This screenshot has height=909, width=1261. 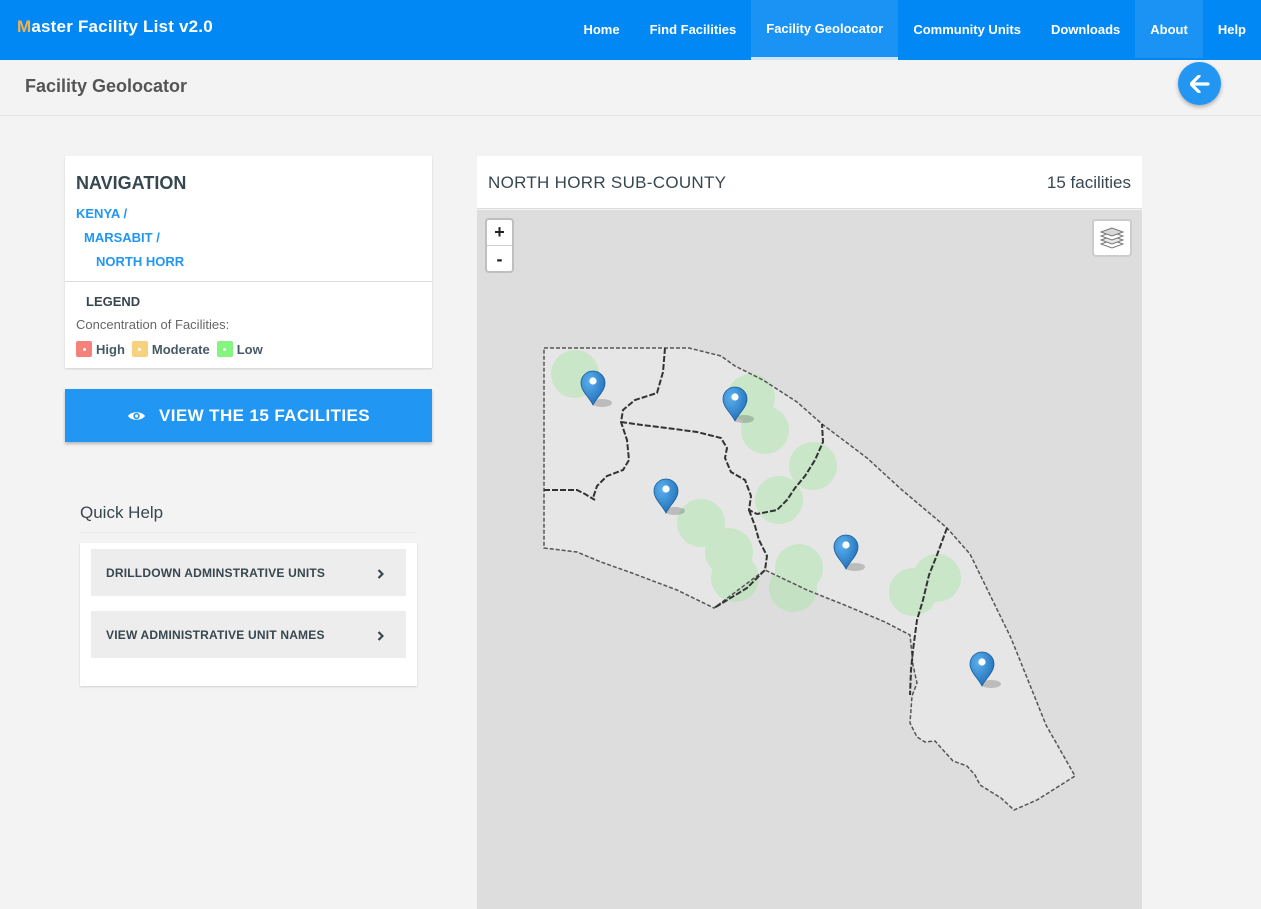 I want to click on nav-home: Home, so click(x=601, y=29).